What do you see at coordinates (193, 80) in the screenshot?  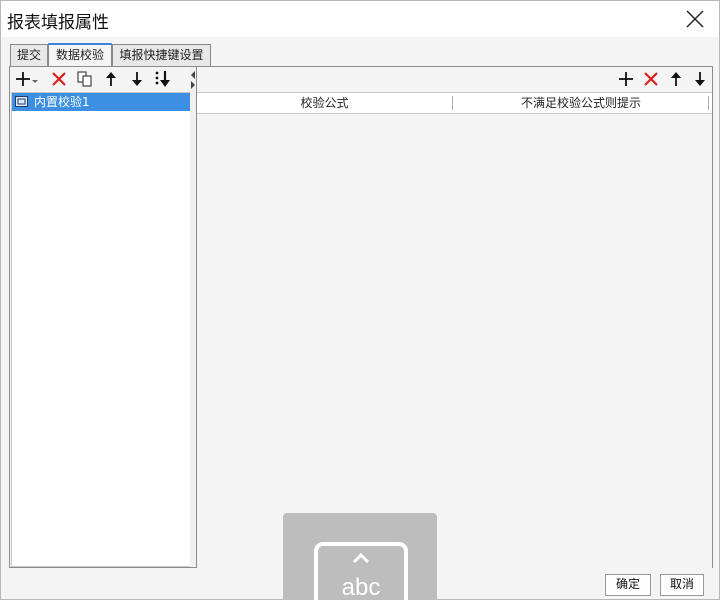 I see `splitter-arrows-icon` at bounding box center [193, 80].